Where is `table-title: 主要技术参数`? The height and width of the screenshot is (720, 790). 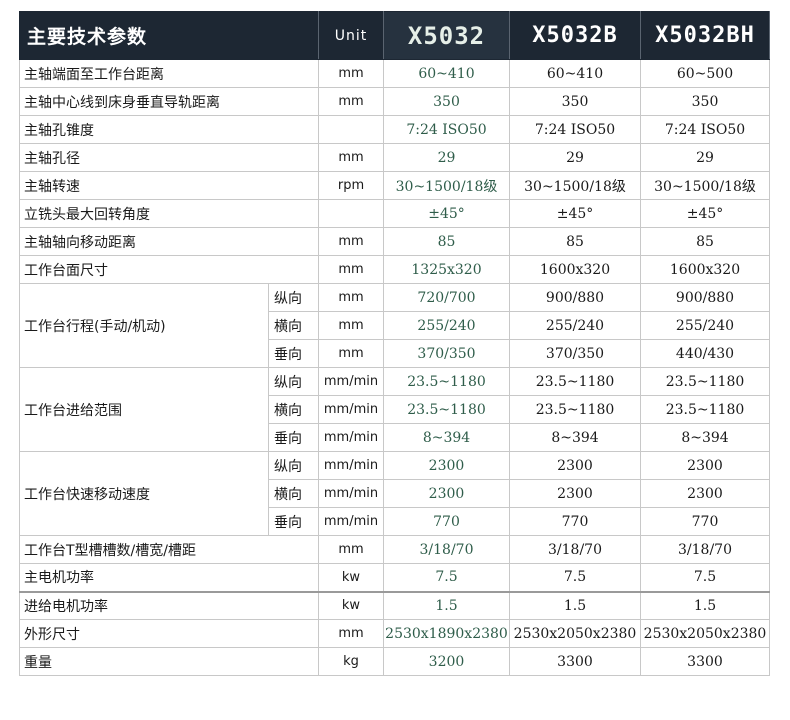 table-title: 主要技术参数 is located at coordinates (169, 35).